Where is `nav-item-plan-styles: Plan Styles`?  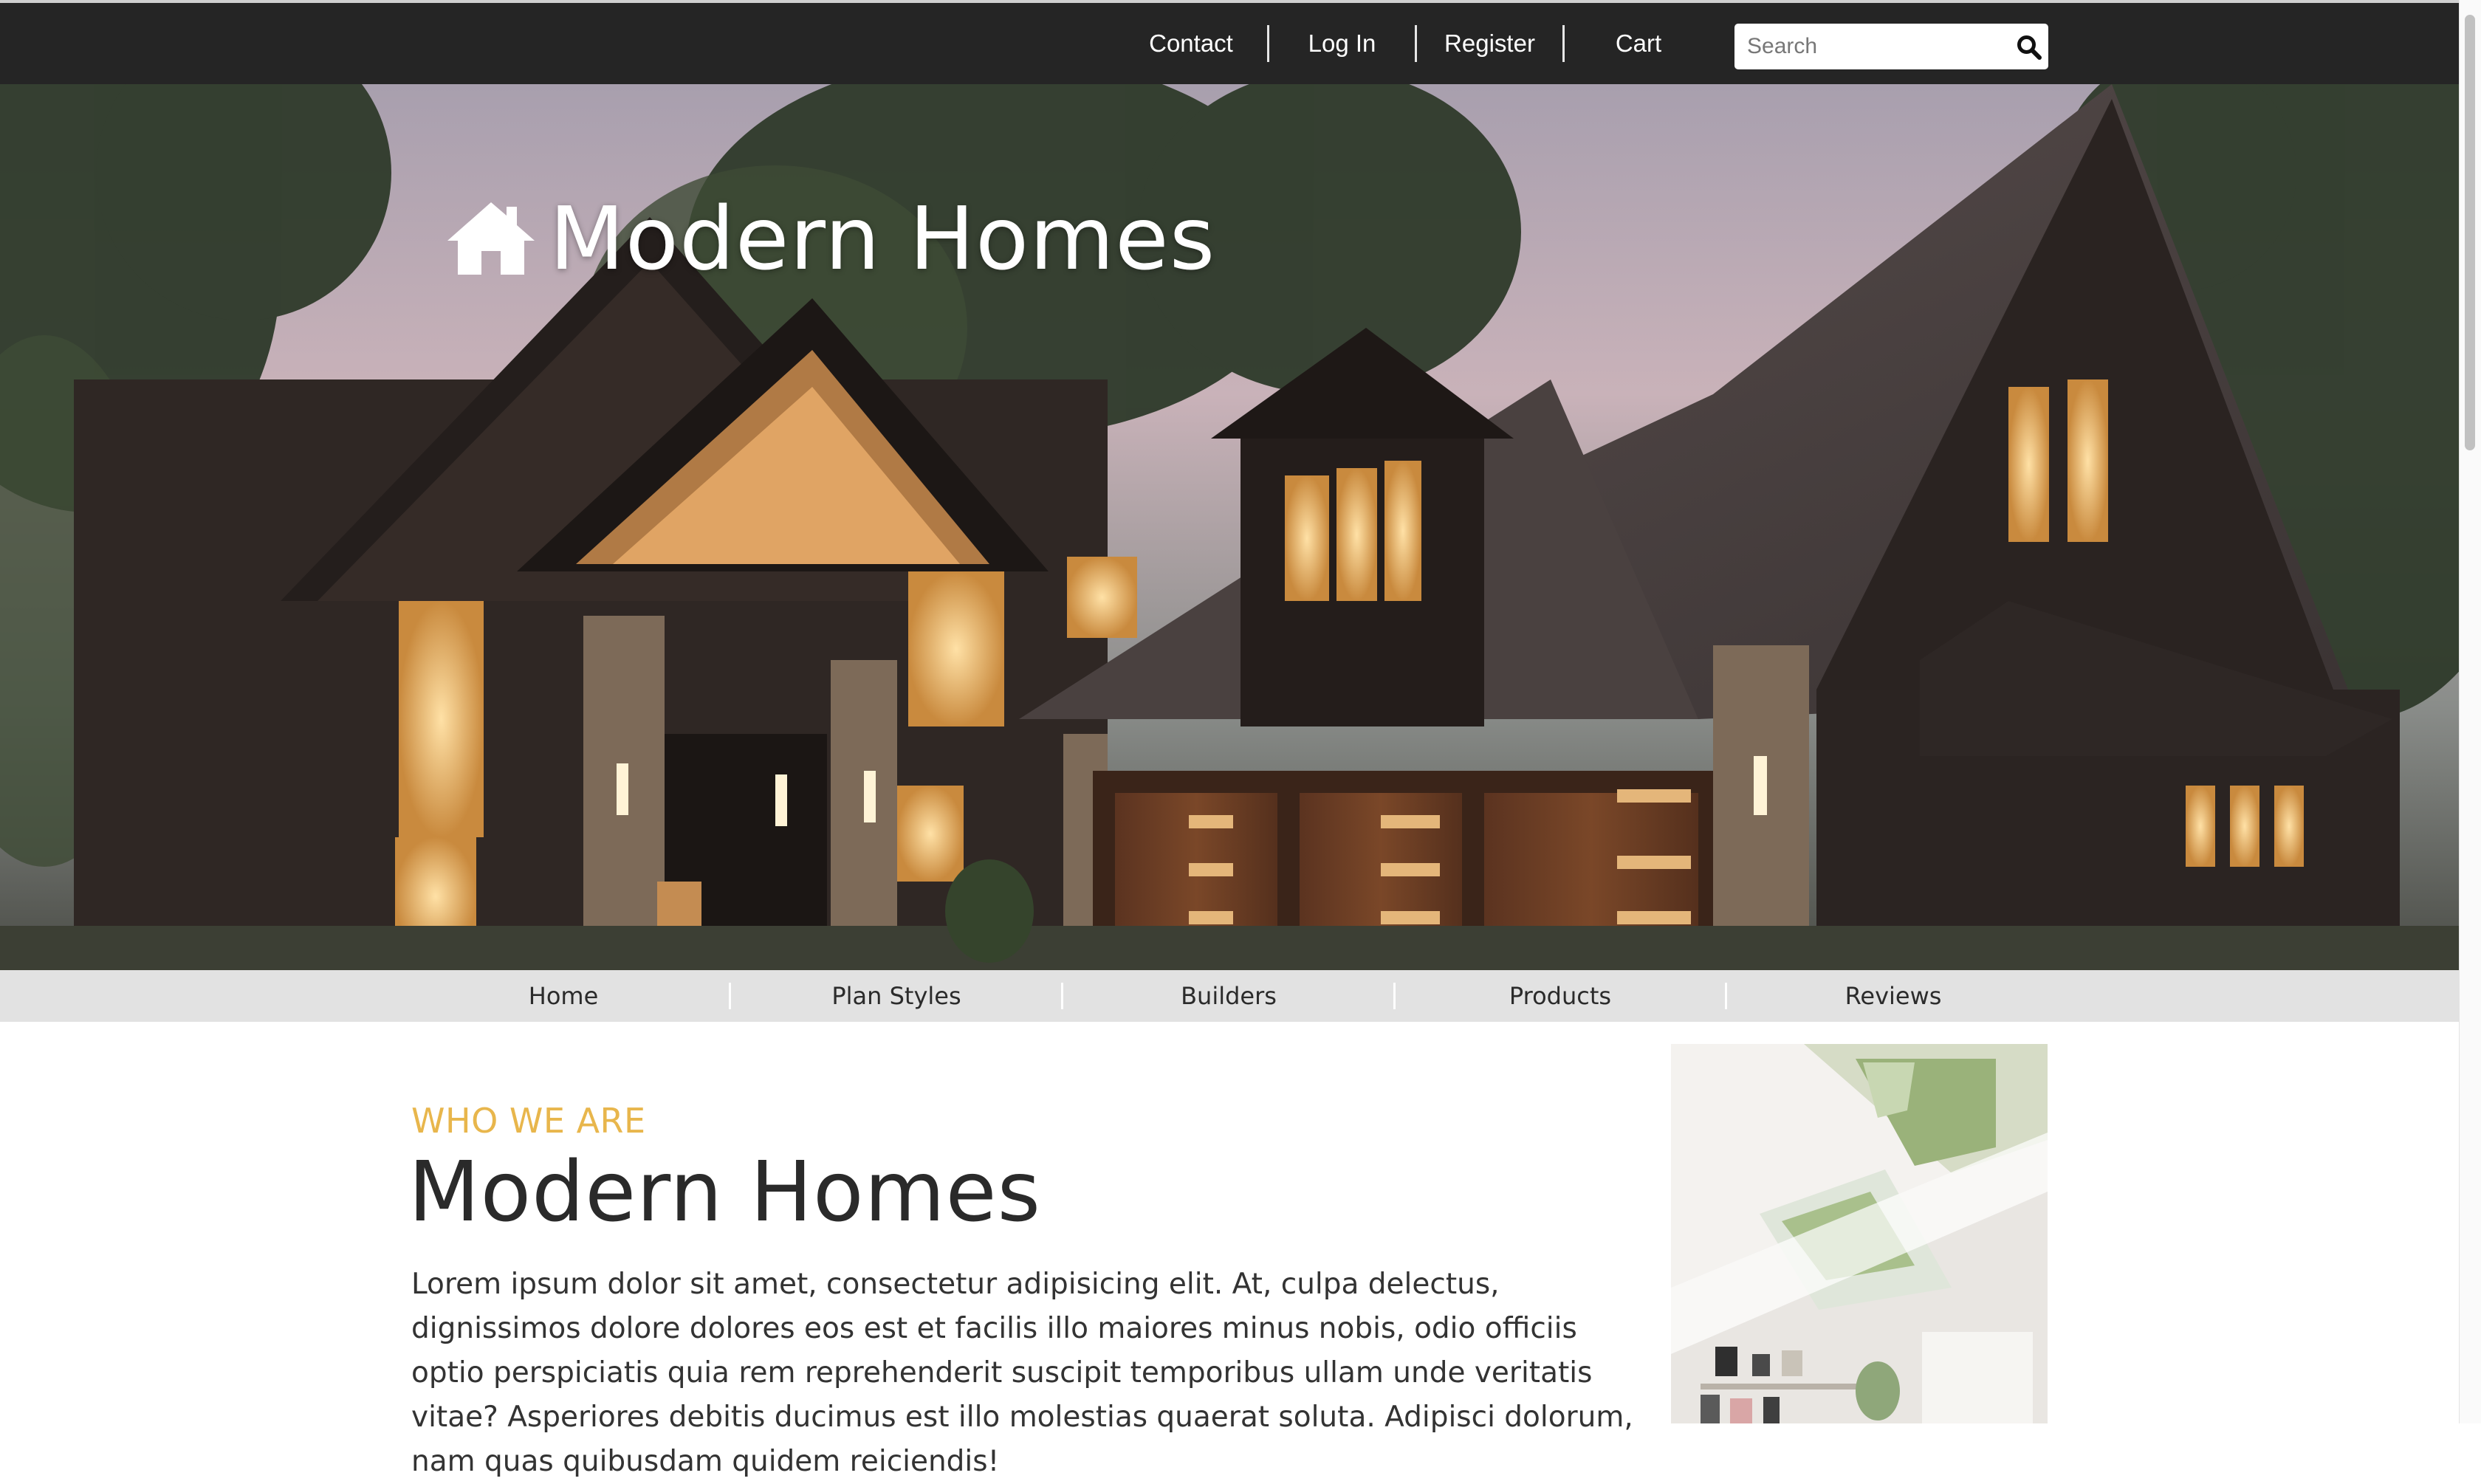
nav-item-plan-styles: Plan Styles is located at coordinates (896, 996).